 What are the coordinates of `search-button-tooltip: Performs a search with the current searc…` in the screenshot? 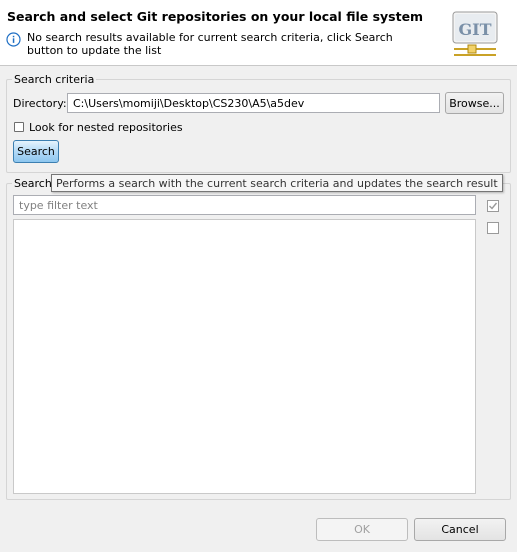 It's located at (277, 183).